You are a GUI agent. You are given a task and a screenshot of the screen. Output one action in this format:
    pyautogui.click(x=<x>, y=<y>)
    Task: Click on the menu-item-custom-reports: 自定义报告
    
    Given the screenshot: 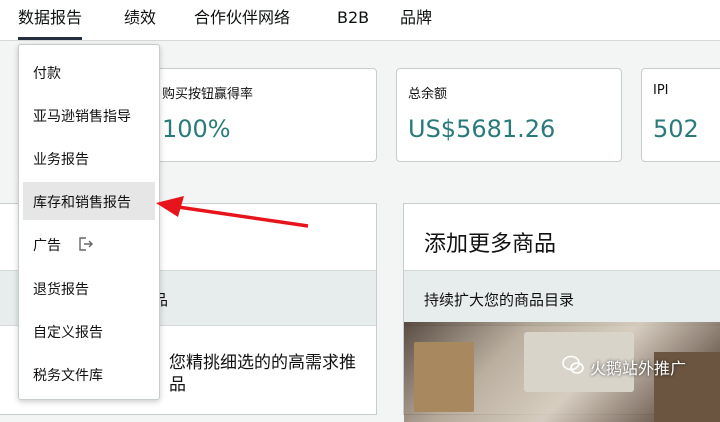 What is the action you would take?
    pyautogui.click(x=89, y=331)
    